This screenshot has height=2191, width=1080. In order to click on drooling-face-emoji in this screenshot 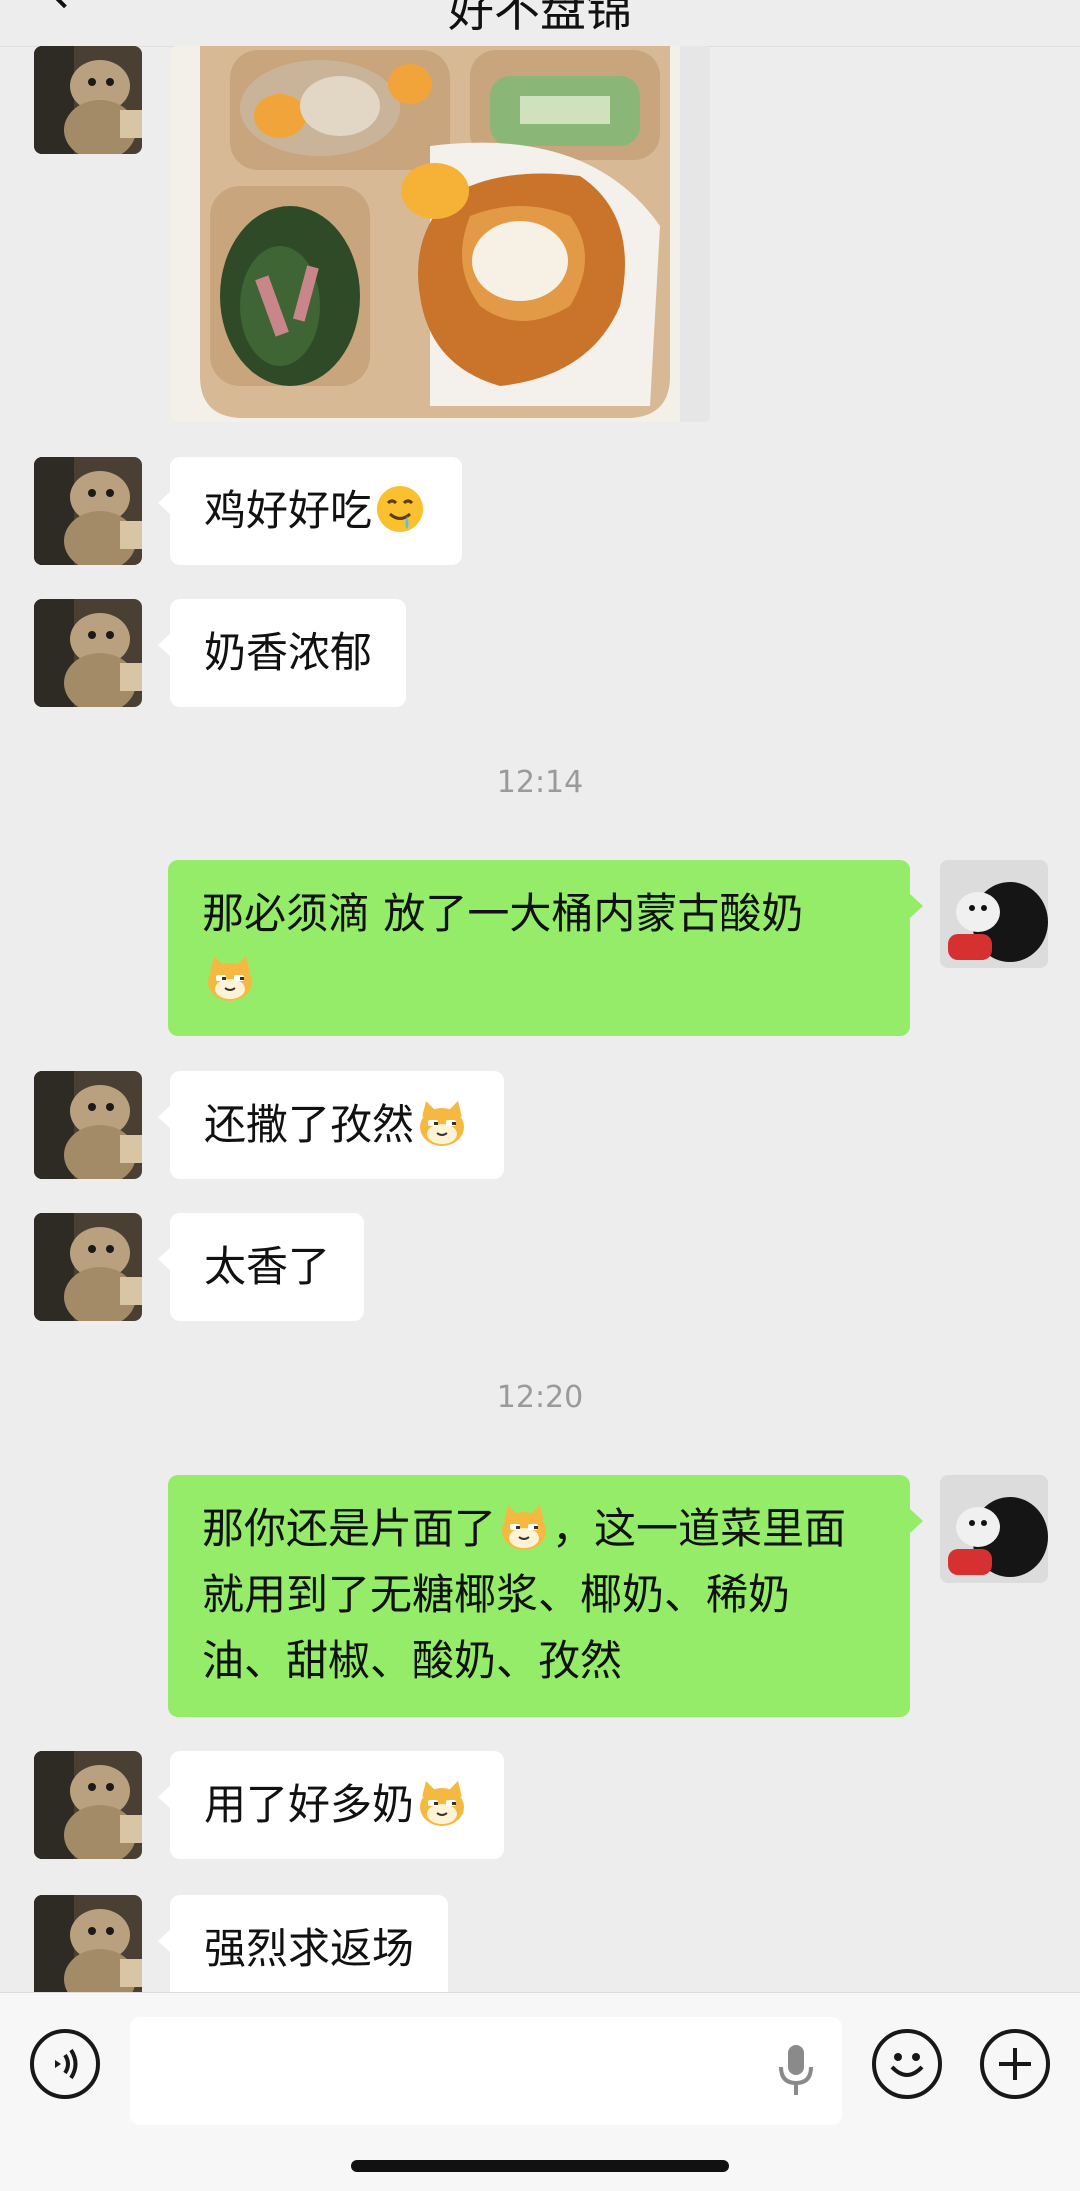, I will do `click(400, 509)`.